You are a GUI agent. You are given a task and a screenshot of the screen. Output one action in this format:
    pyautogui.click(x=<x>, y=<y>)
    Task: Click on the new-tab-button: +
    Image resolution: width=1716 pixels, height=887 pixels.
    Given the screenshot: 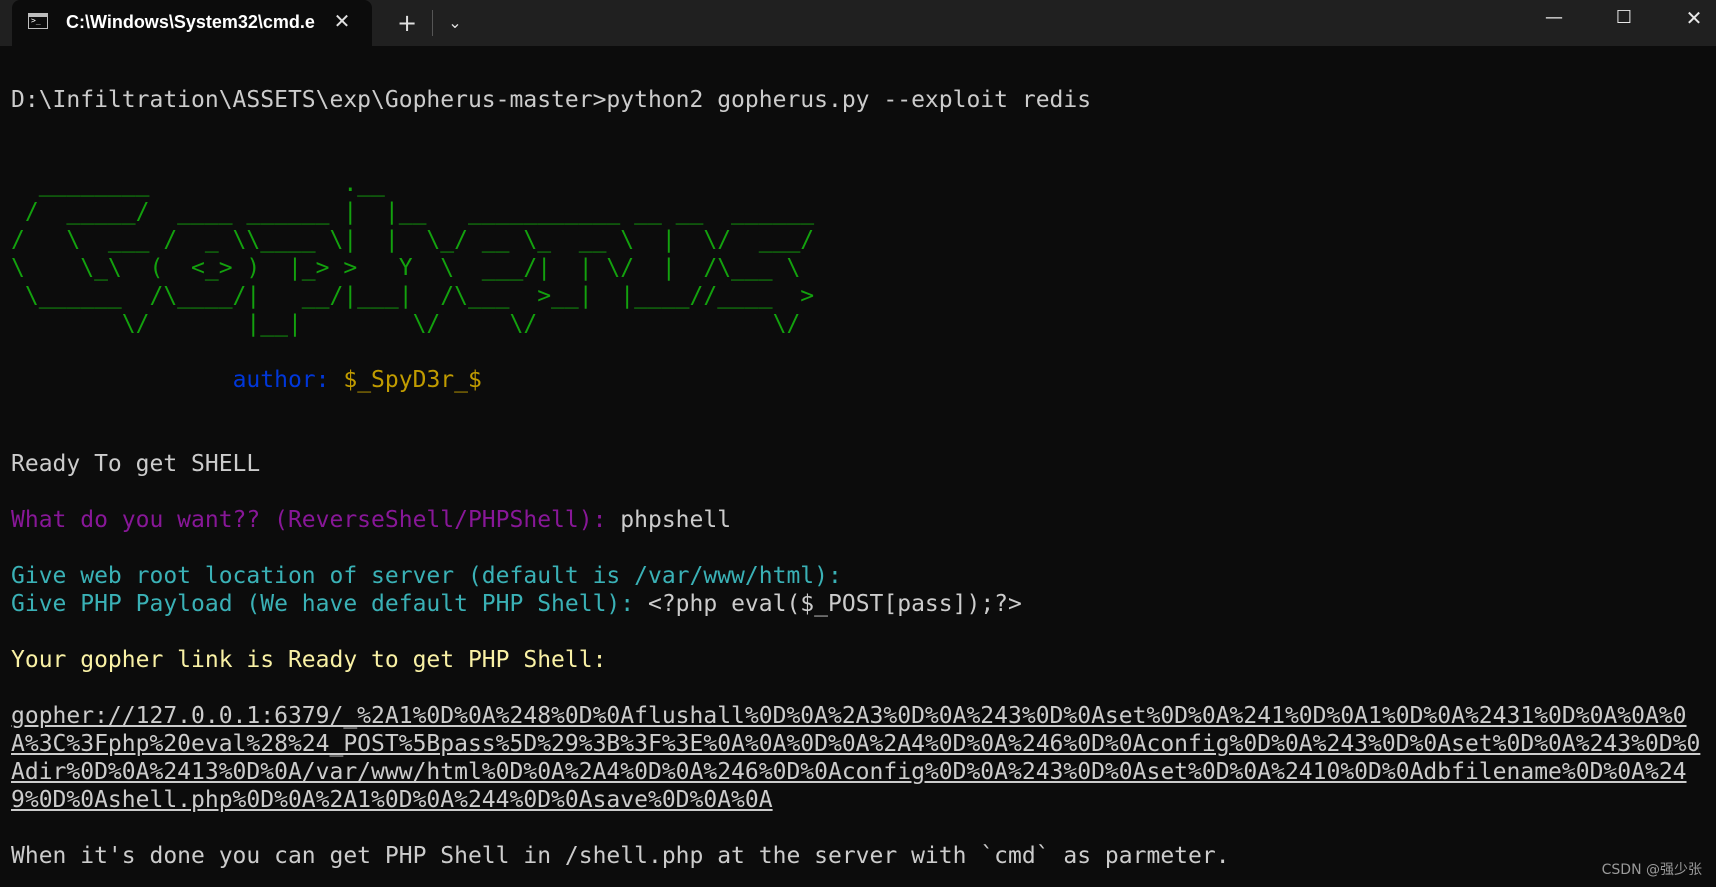 What is the action you would take?
    pyautogui.click(x=407, y=23)
    